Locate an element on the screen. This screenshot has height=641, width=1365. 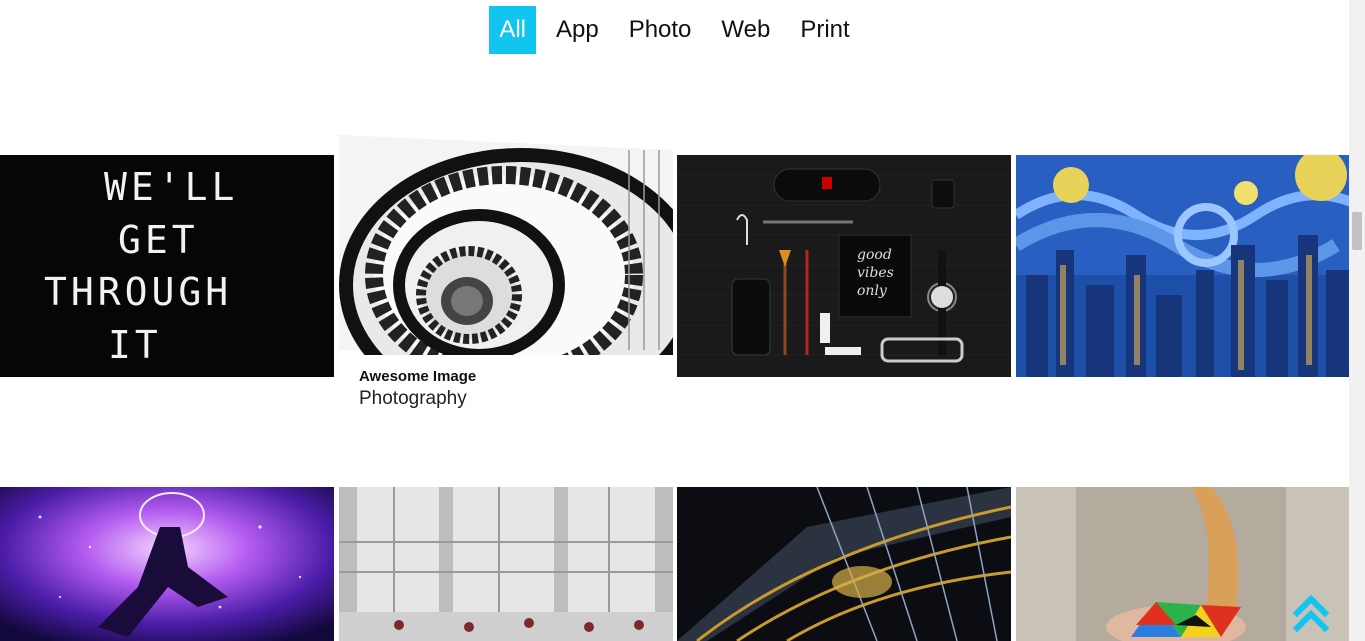
chalk-line-2: GET is located at coordinates (158, 240).